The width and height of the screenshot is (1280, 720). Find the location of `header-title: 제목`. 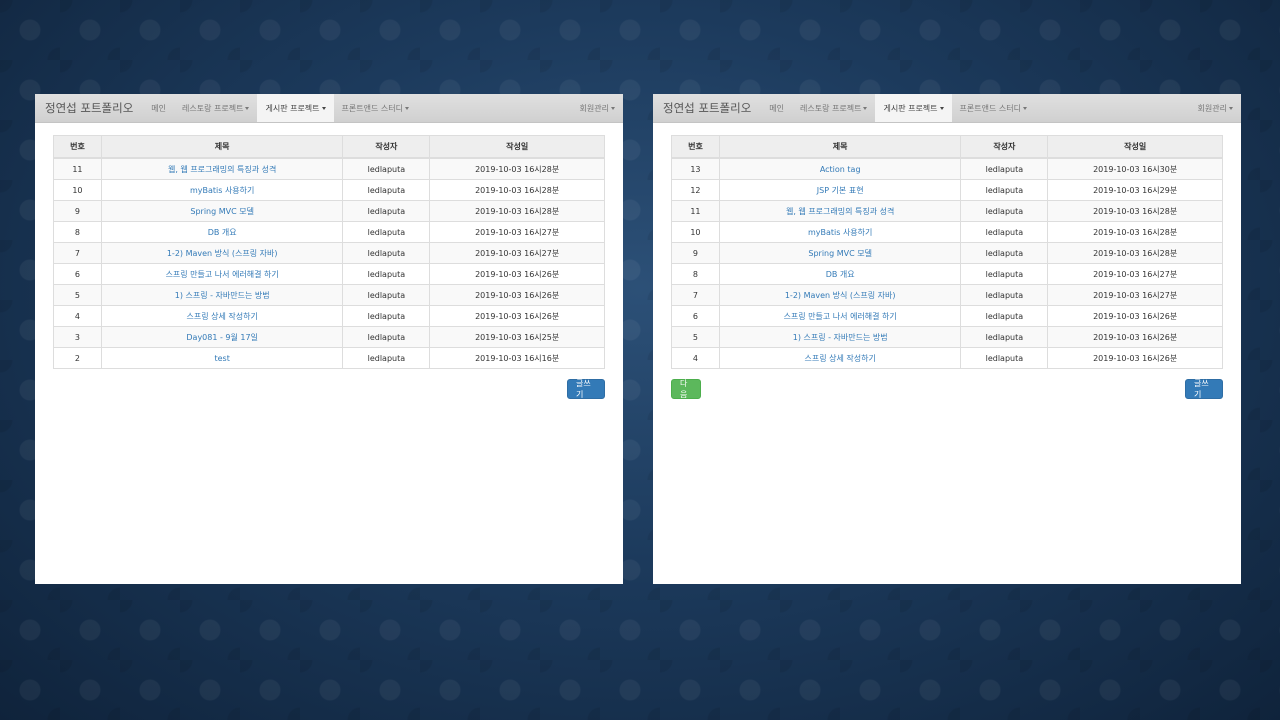

header-title: 제목 is located at coordinates (222, 147).